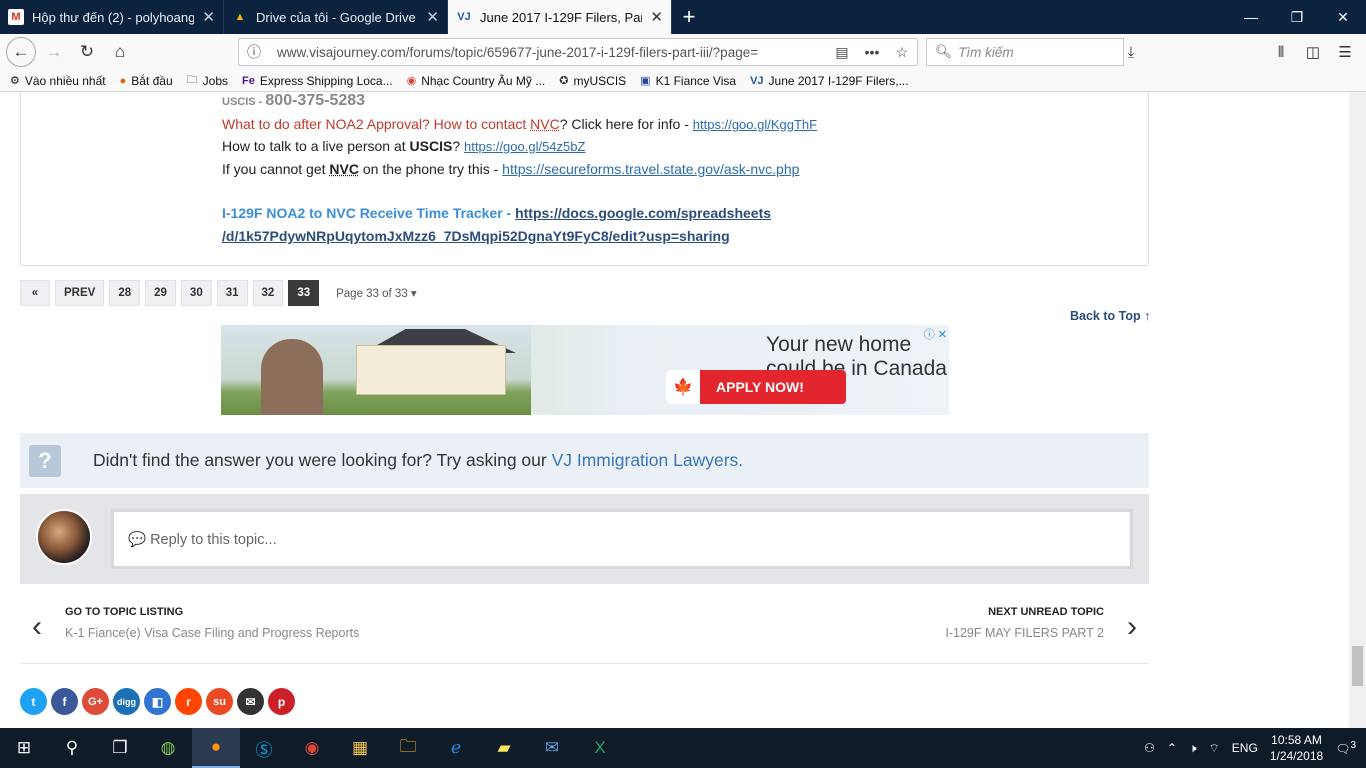 This screenshot has width=1366, height=768. I want to click on store-icon: ▦, so click(360, 748).